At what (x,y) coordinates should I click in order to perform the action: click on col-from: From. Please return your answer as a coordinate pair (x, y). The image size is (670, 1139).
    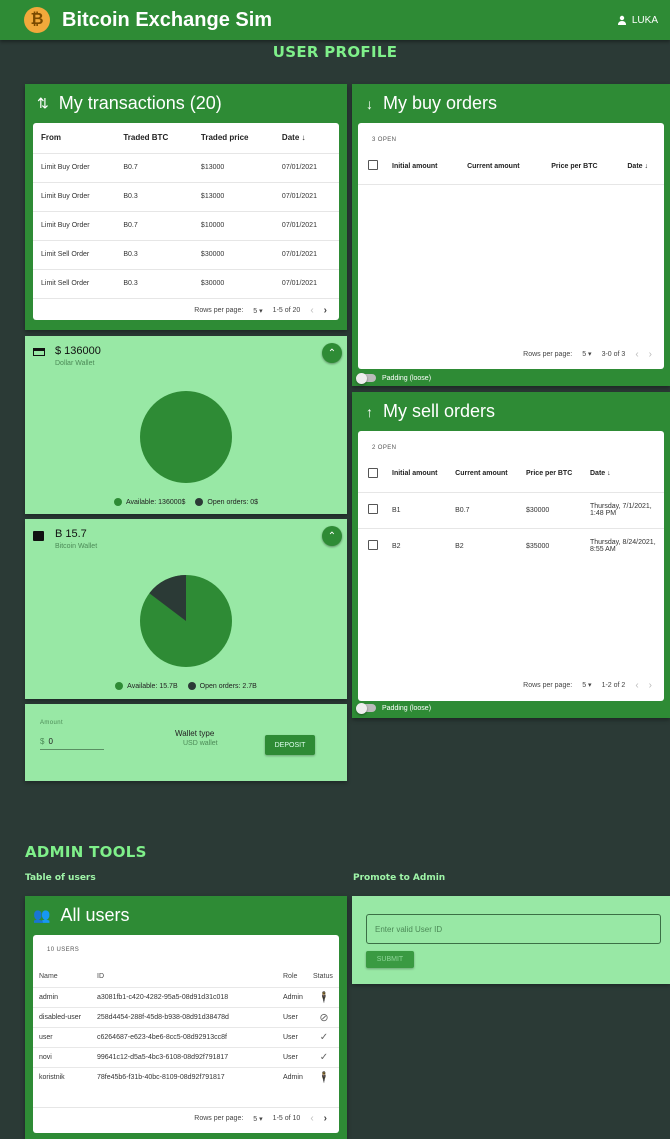
    Looking at the image, I should click on (74, 138).